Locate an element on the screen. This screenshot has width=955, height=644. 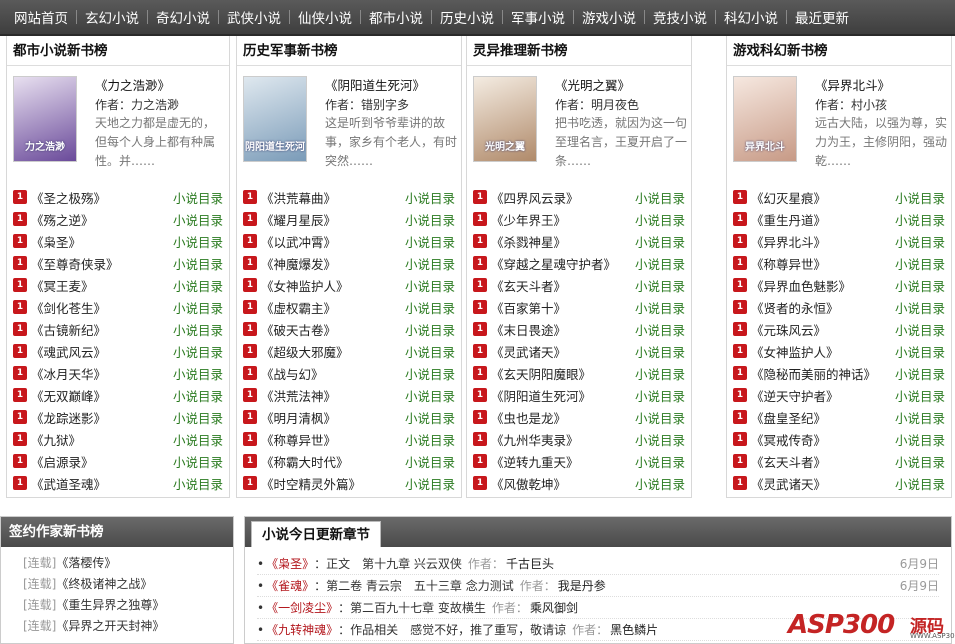
book-title-link: 《少年界王》 is located at coordinates (563, 219).